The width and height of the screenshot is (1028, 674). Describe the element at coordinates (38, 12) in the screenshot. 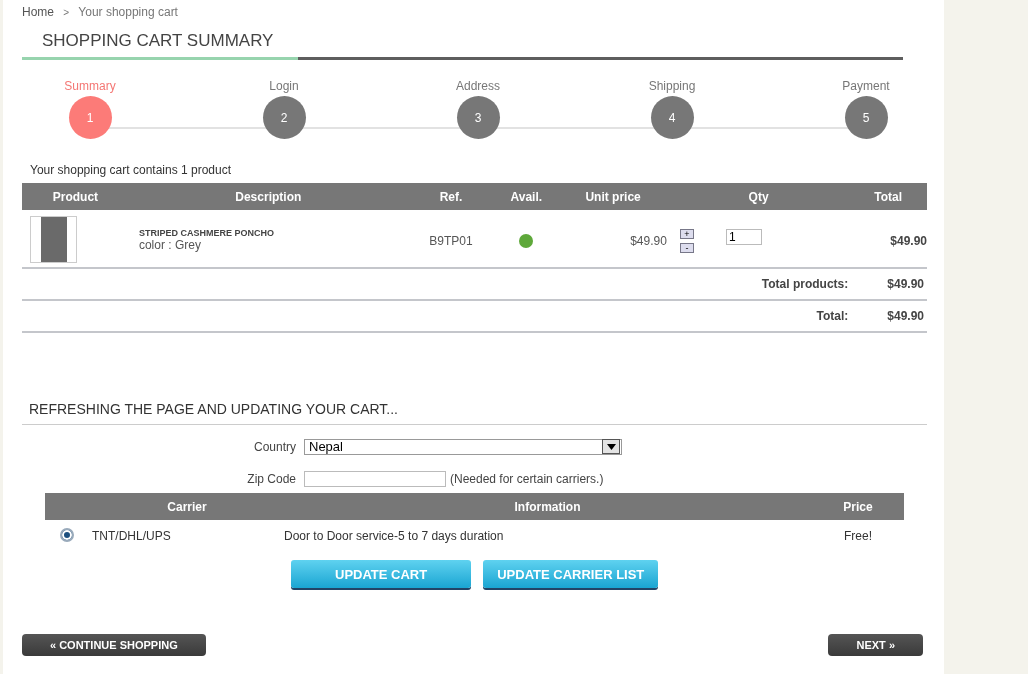

I see `home-link: Home` at that location.